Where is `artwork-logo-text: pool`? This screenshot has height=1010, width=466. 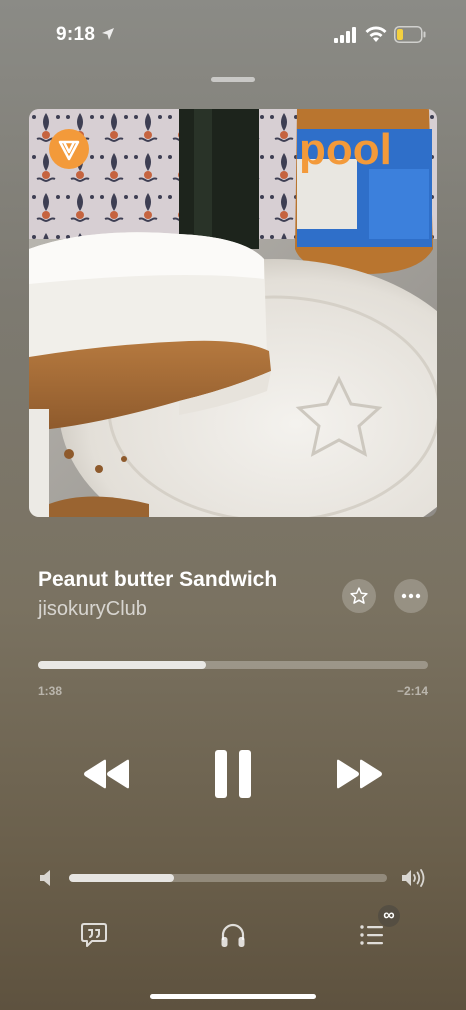
artwork-logo-text: pool is located at coordinates (345, 149).